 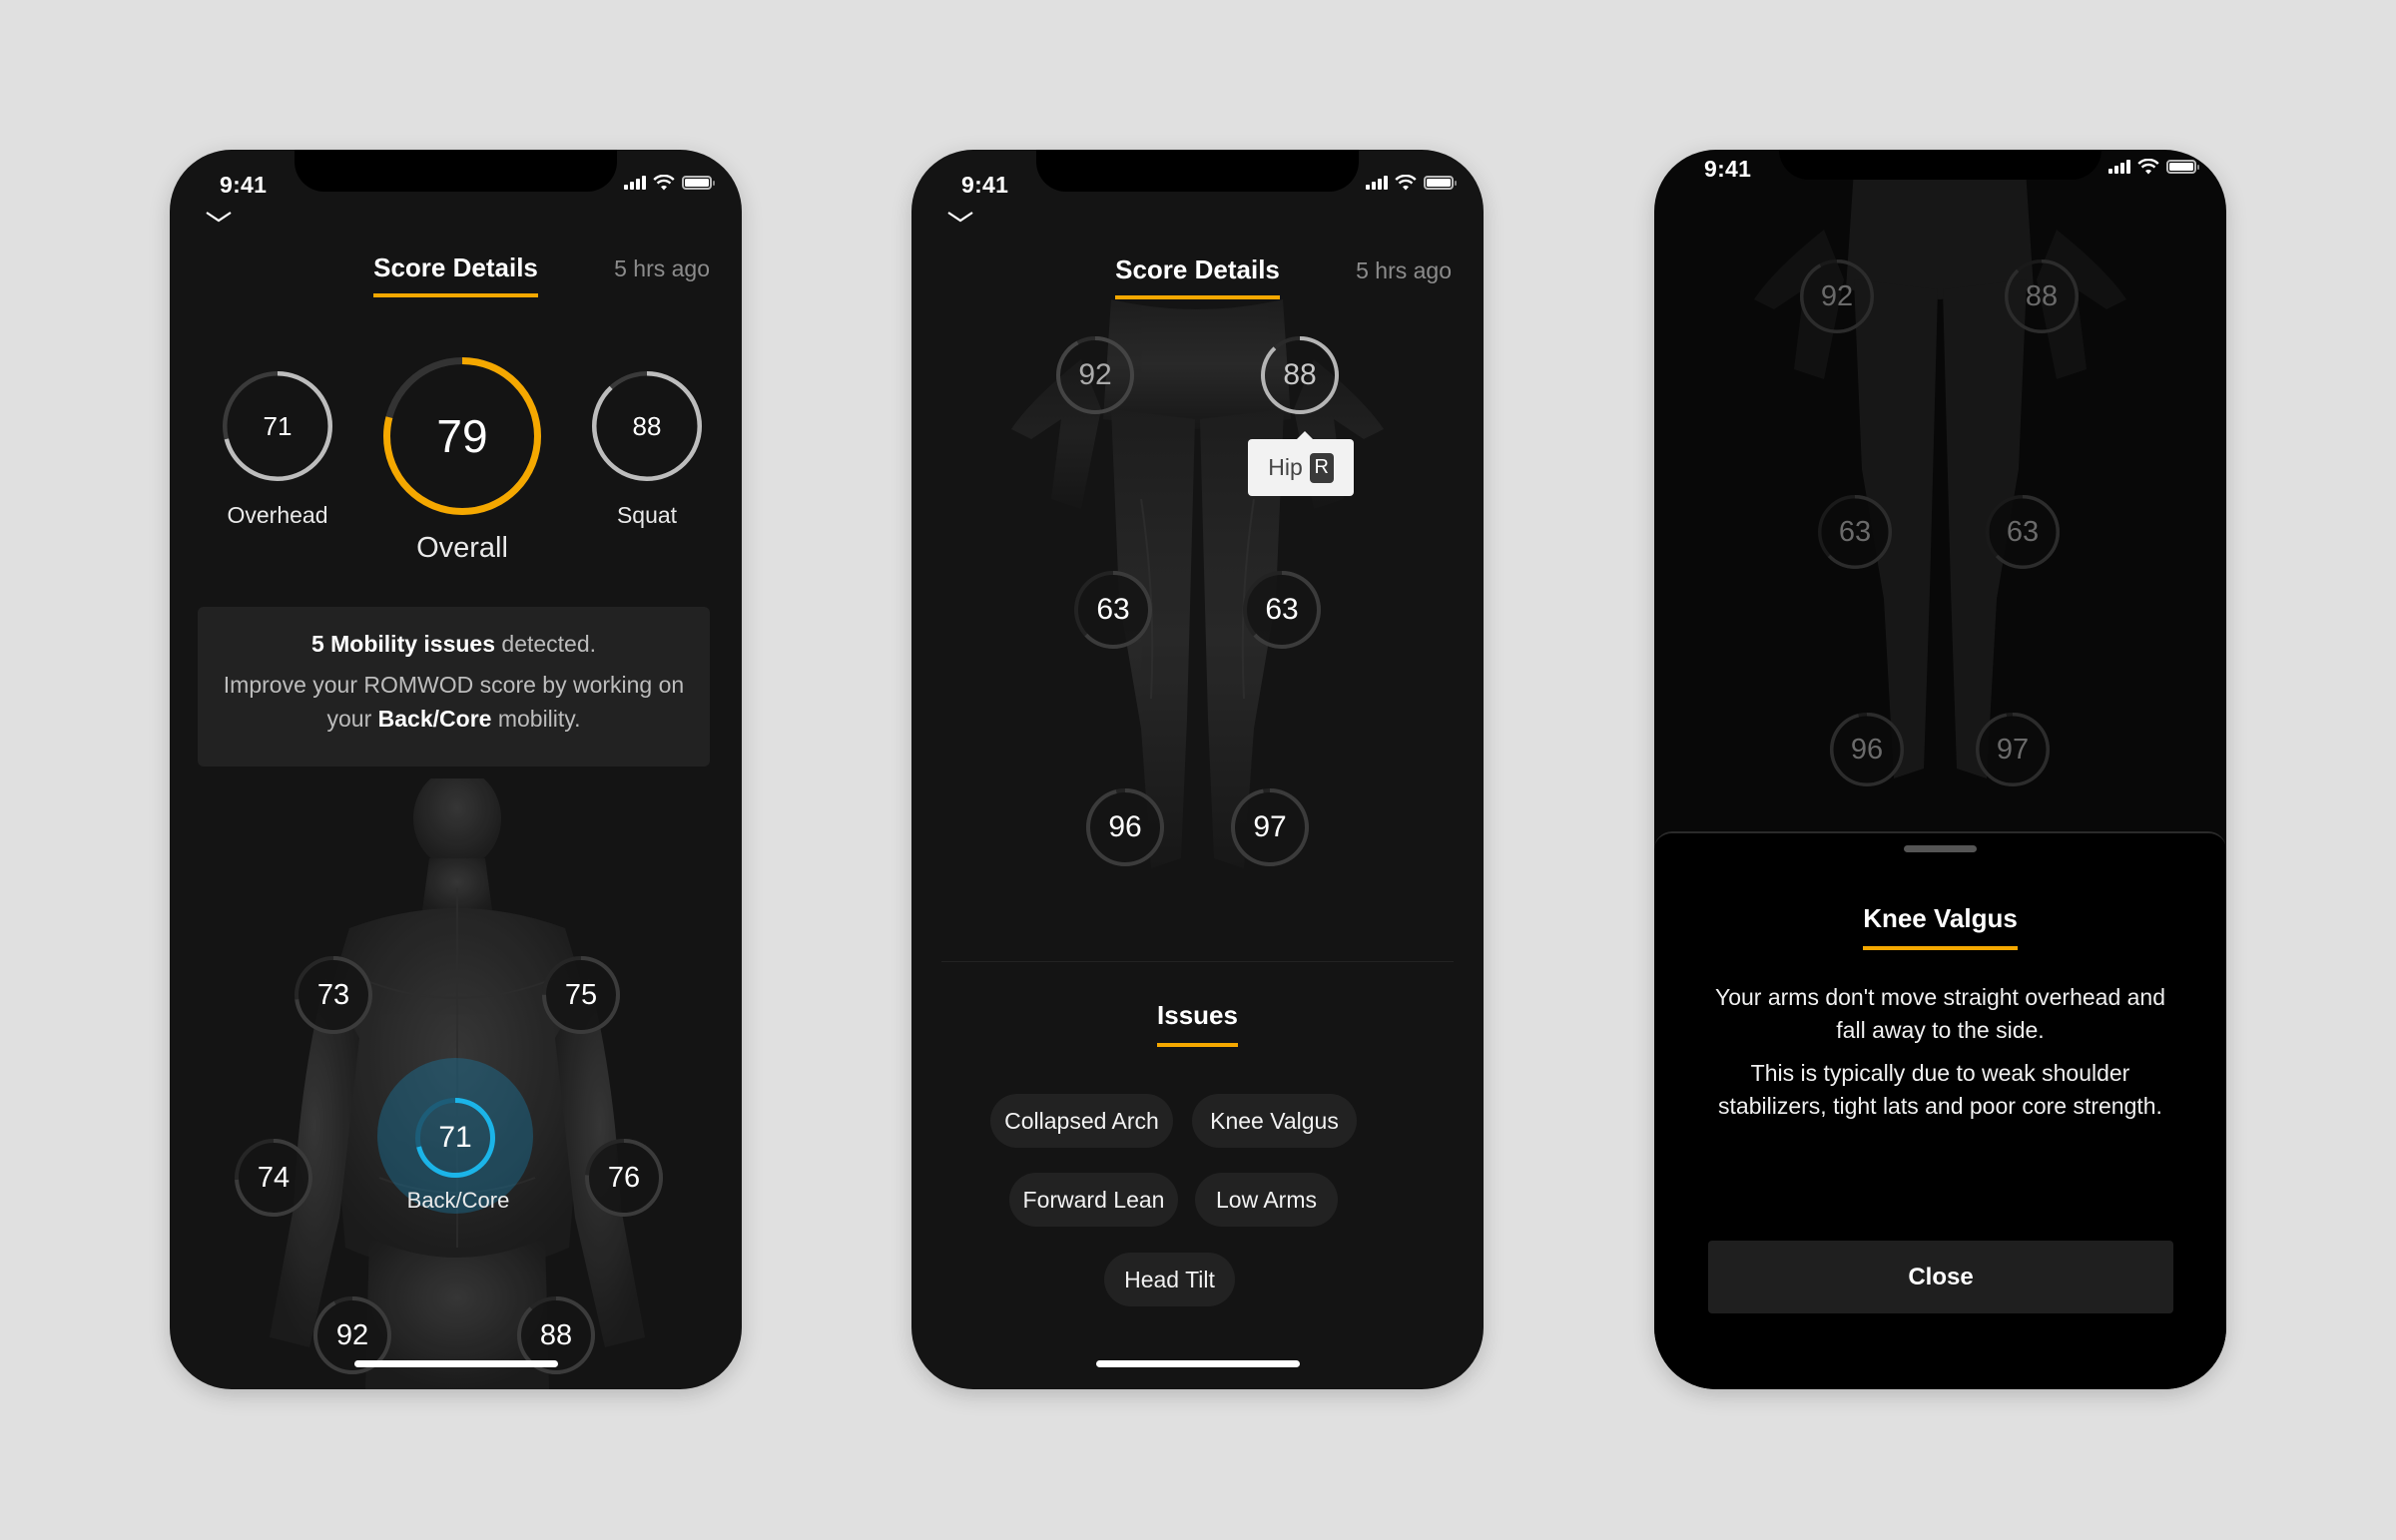 I want to click on body-point-value: 71, so click(x=455, y=1137).